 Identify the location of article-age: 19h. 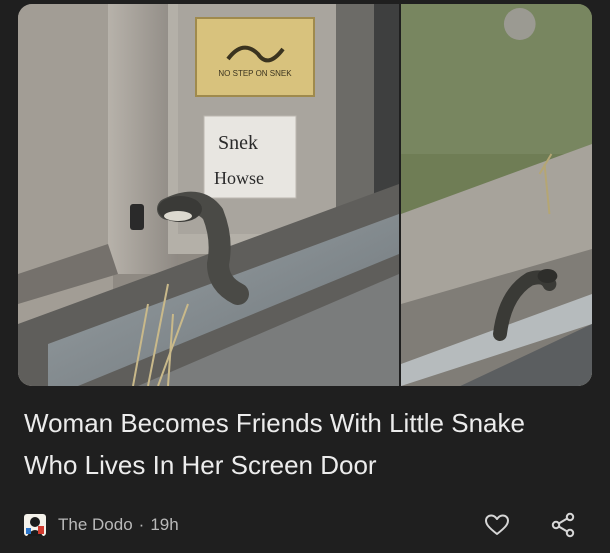
(164, 524).